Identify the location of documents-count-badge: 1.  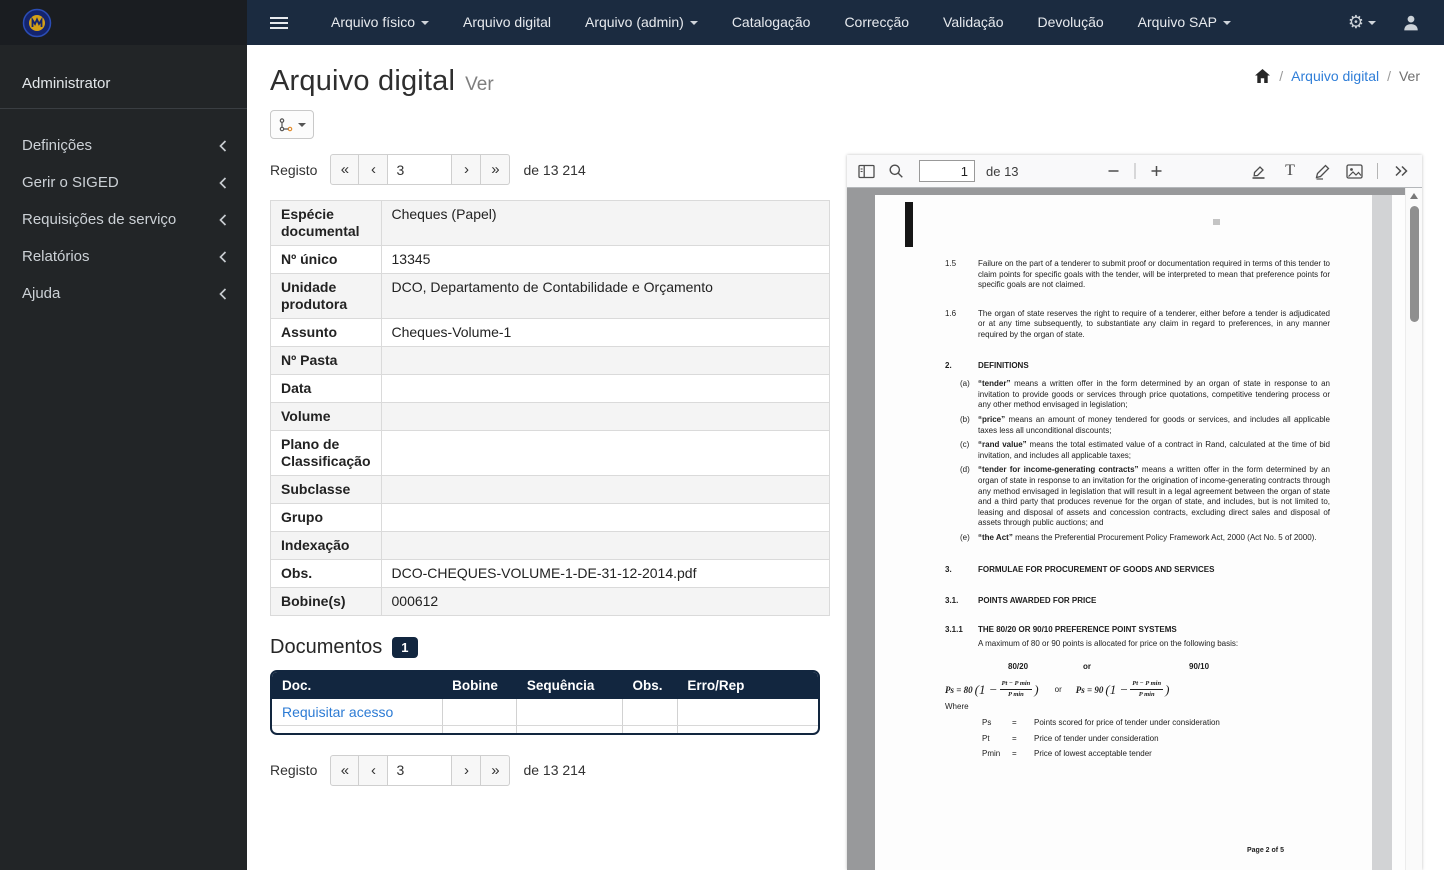
(405, 647).